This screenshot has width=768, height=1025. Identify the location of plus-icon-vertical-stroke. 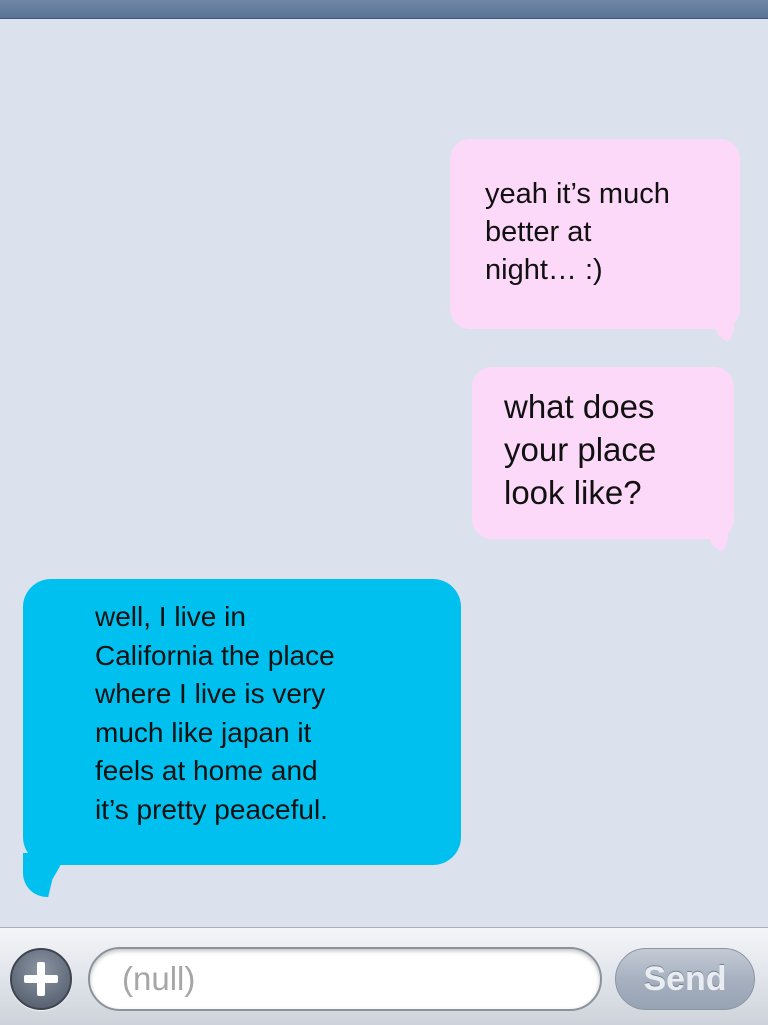
(41, 979).